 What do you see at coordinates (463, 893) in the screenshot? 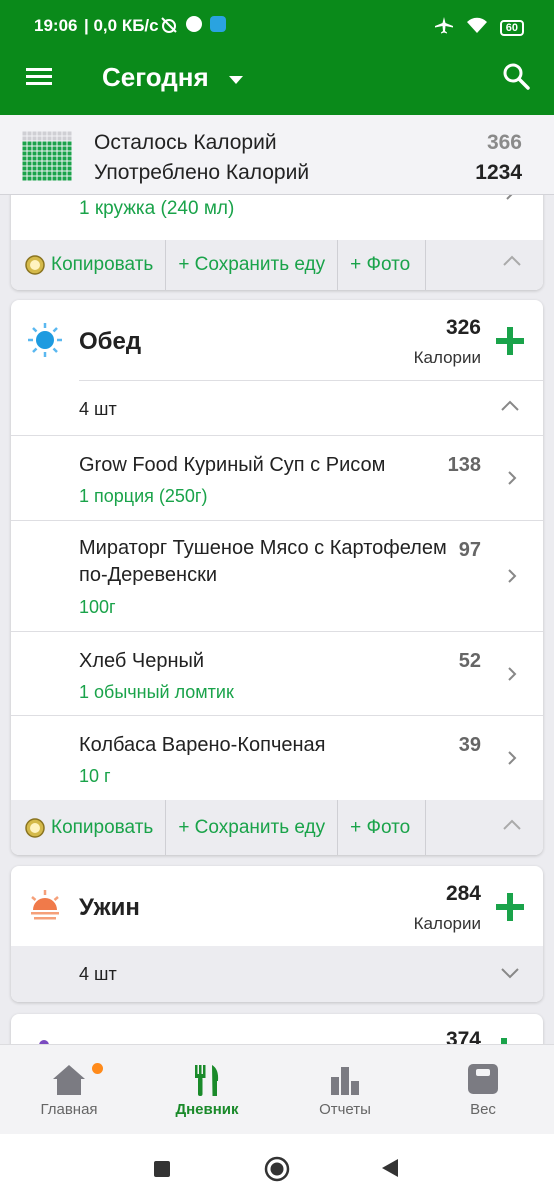
I see `meal-calories: 284` at bounding box center [463, 893].